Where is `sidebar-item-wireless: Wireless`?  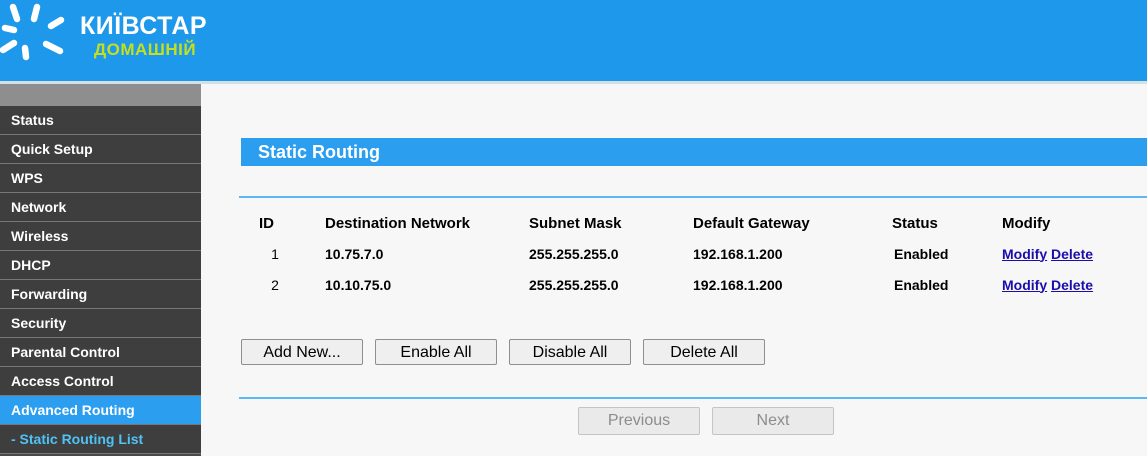 sidebar-item-wireless: Wireless is located at coordinates (100, 236).